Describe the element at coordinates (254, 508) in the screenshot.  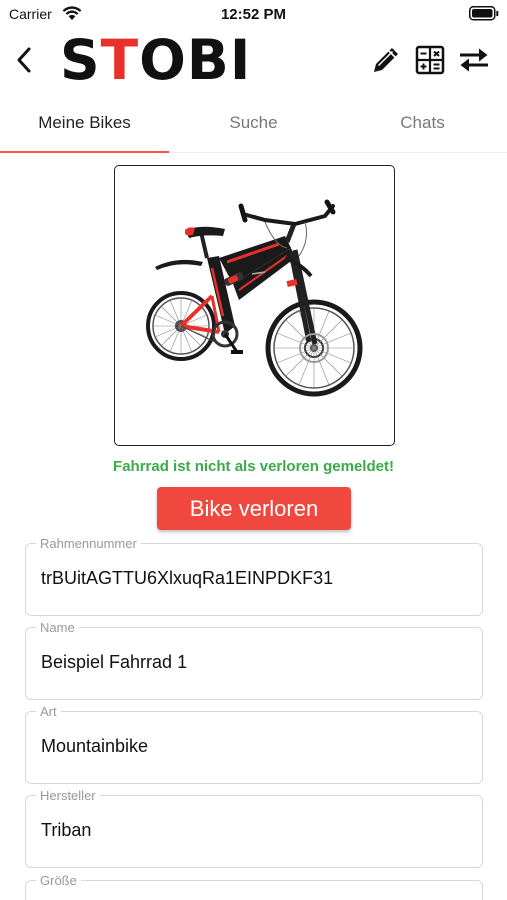
I see `bike-lost-button: Bike verloren` at that location.